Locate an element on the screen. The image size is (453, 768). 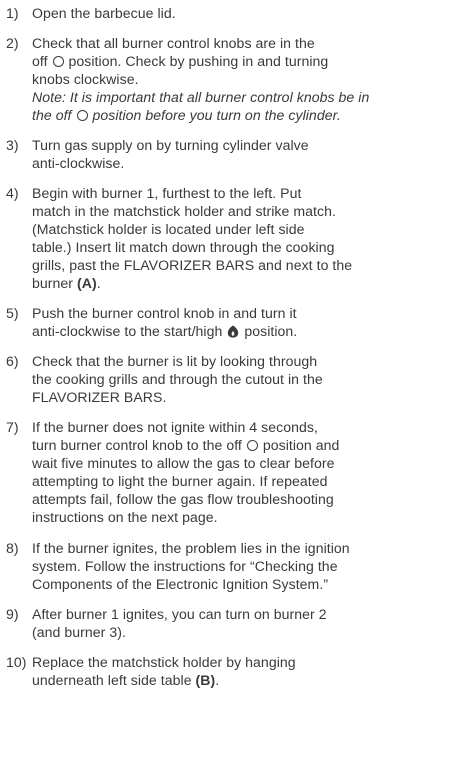
step-text: anti-clockwise. is located at coordinates (78, 163).